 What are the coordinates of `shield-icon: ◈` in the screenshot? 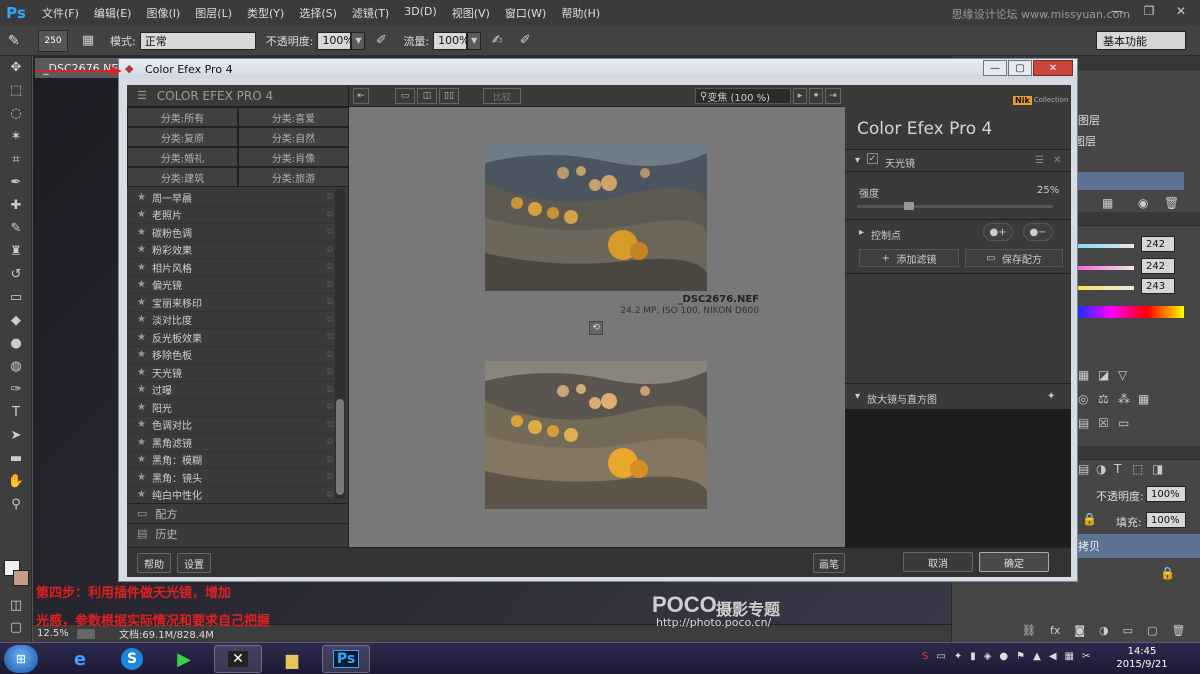 It's located at (988, 656).